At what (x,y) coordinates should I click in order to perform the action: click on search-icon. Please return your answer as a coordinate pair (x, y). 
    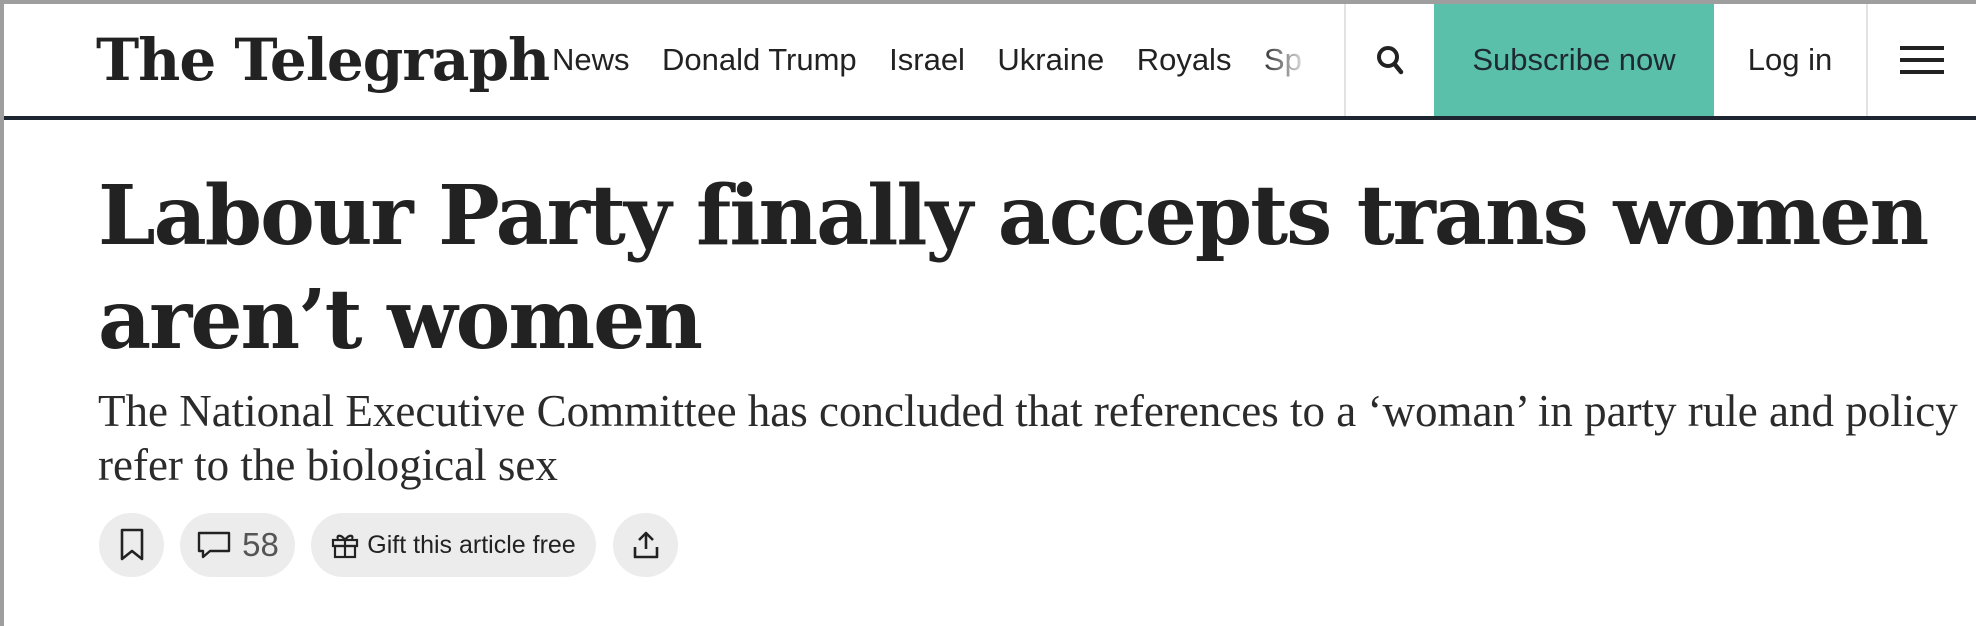
    Looking at the image, I should click on (1390, 60).